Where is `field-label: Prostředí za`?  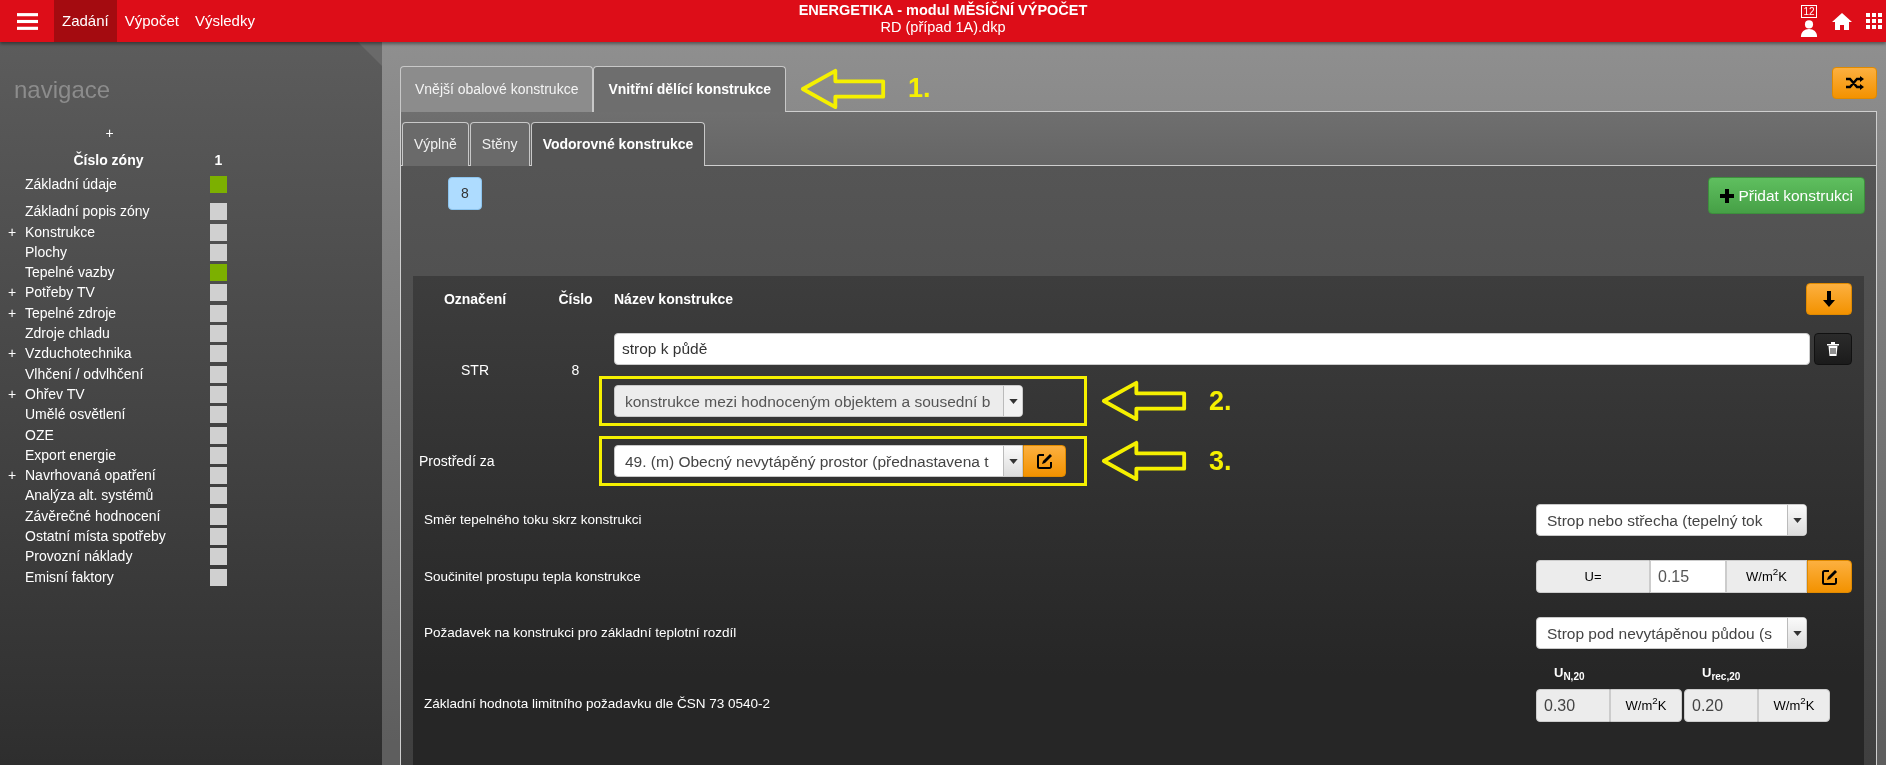
field-label: Prostředí za is located at coordinates (457, 461).